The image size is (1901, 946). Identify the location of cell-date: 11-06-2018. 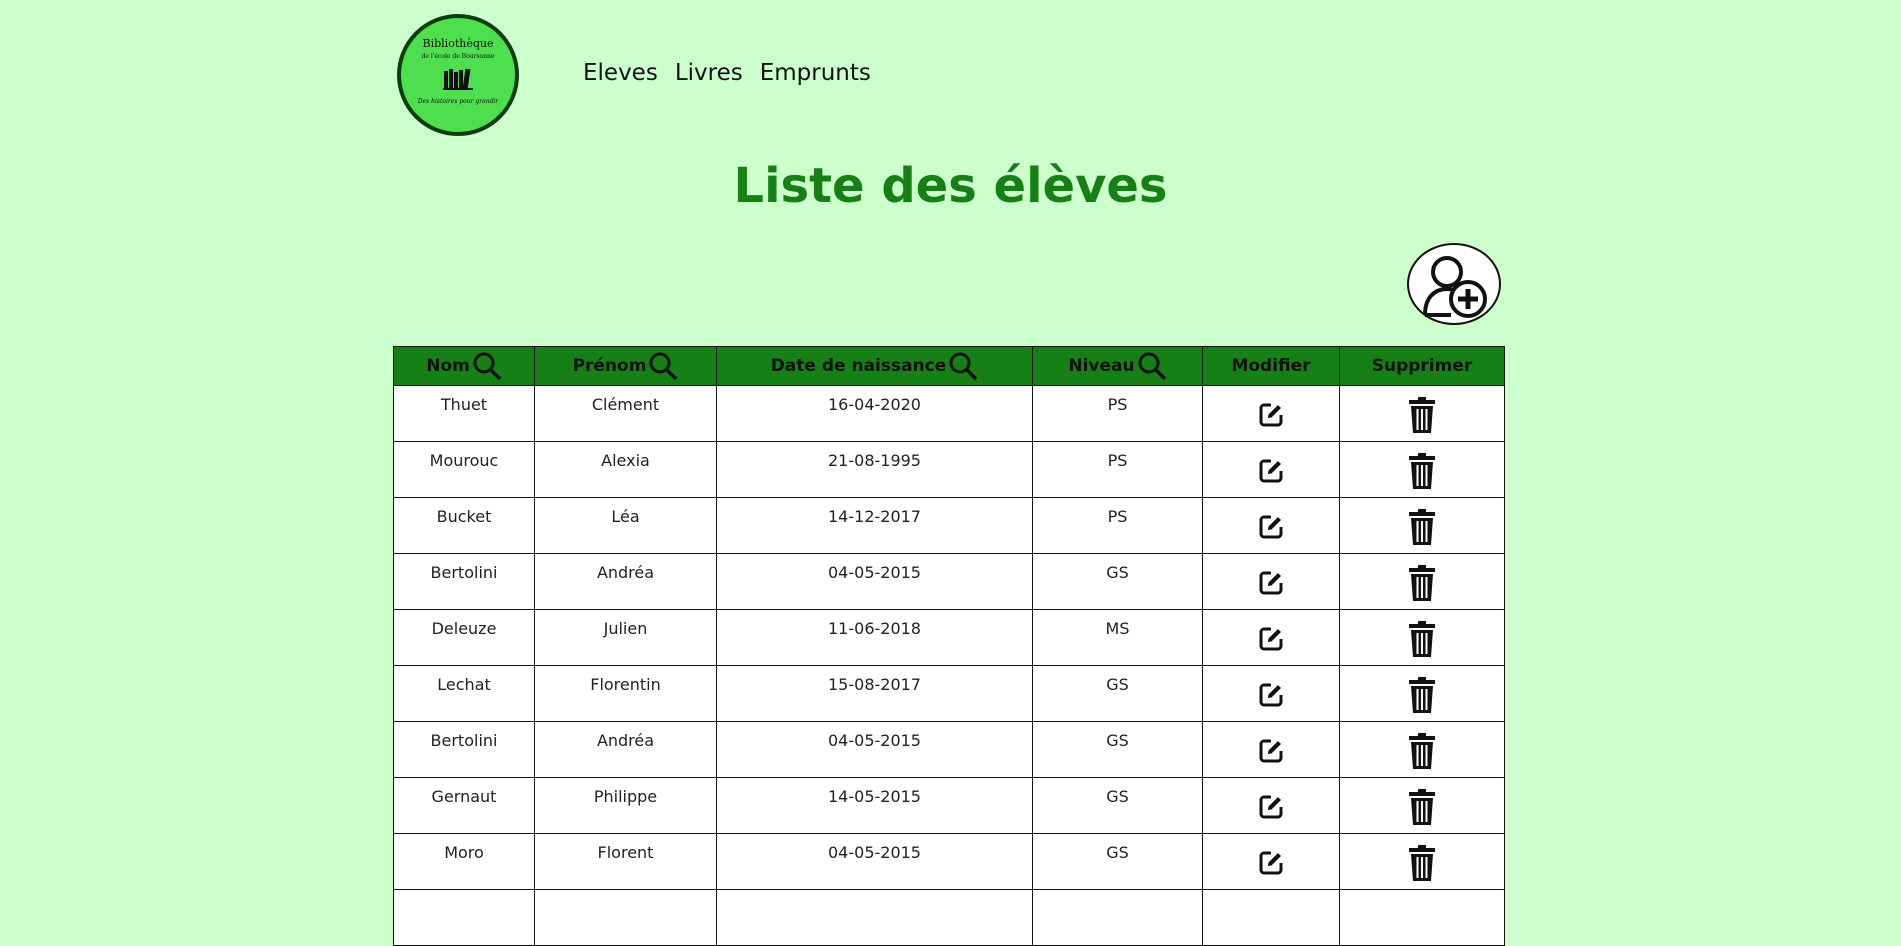
(874, 637).